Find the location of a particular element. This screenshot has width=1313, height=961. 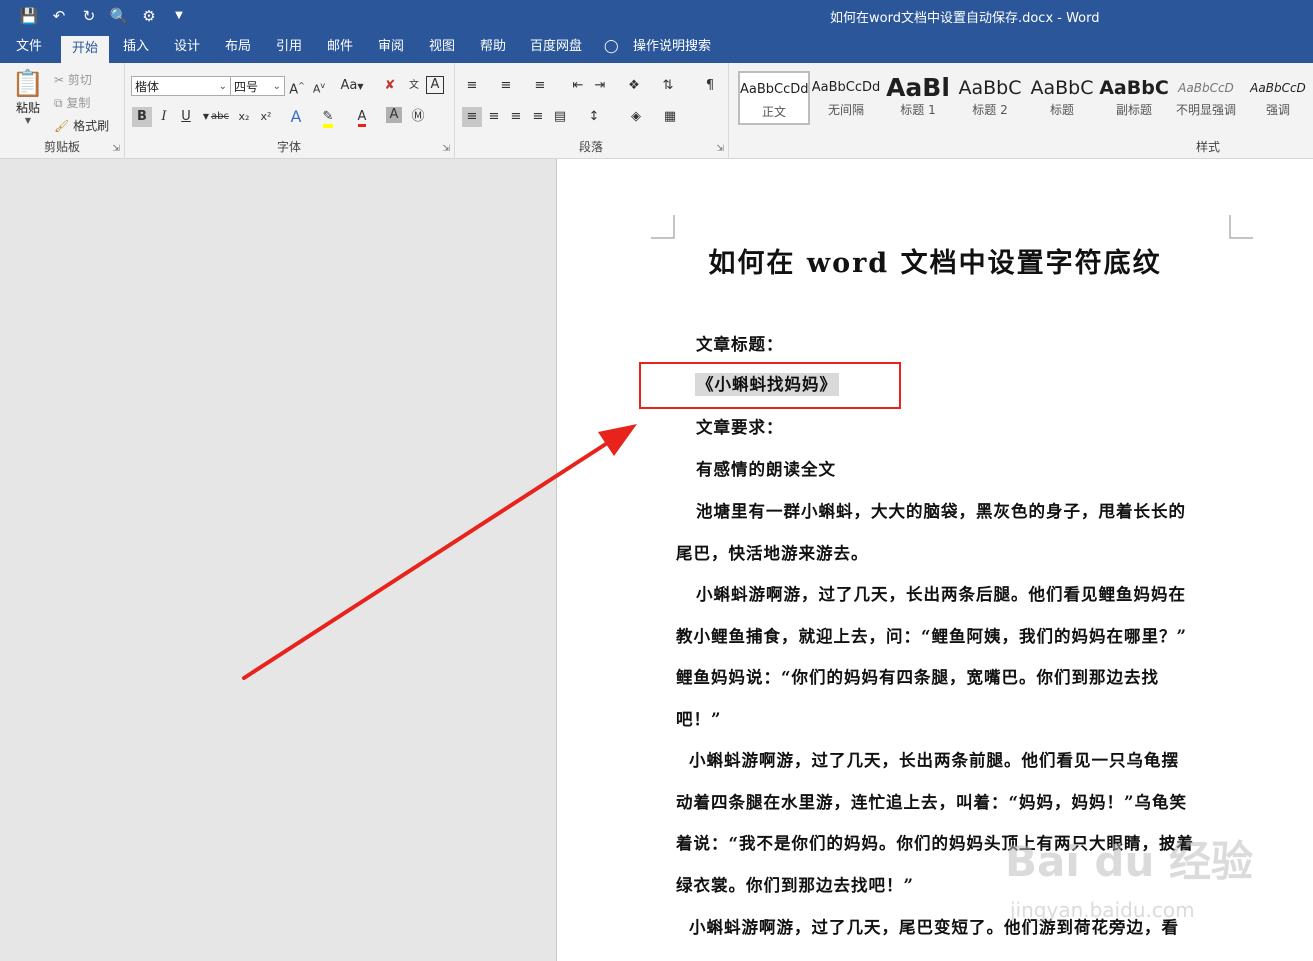

baidu-watermark-url: jingyan.baidu.com is located at coordinates (1102, 910).